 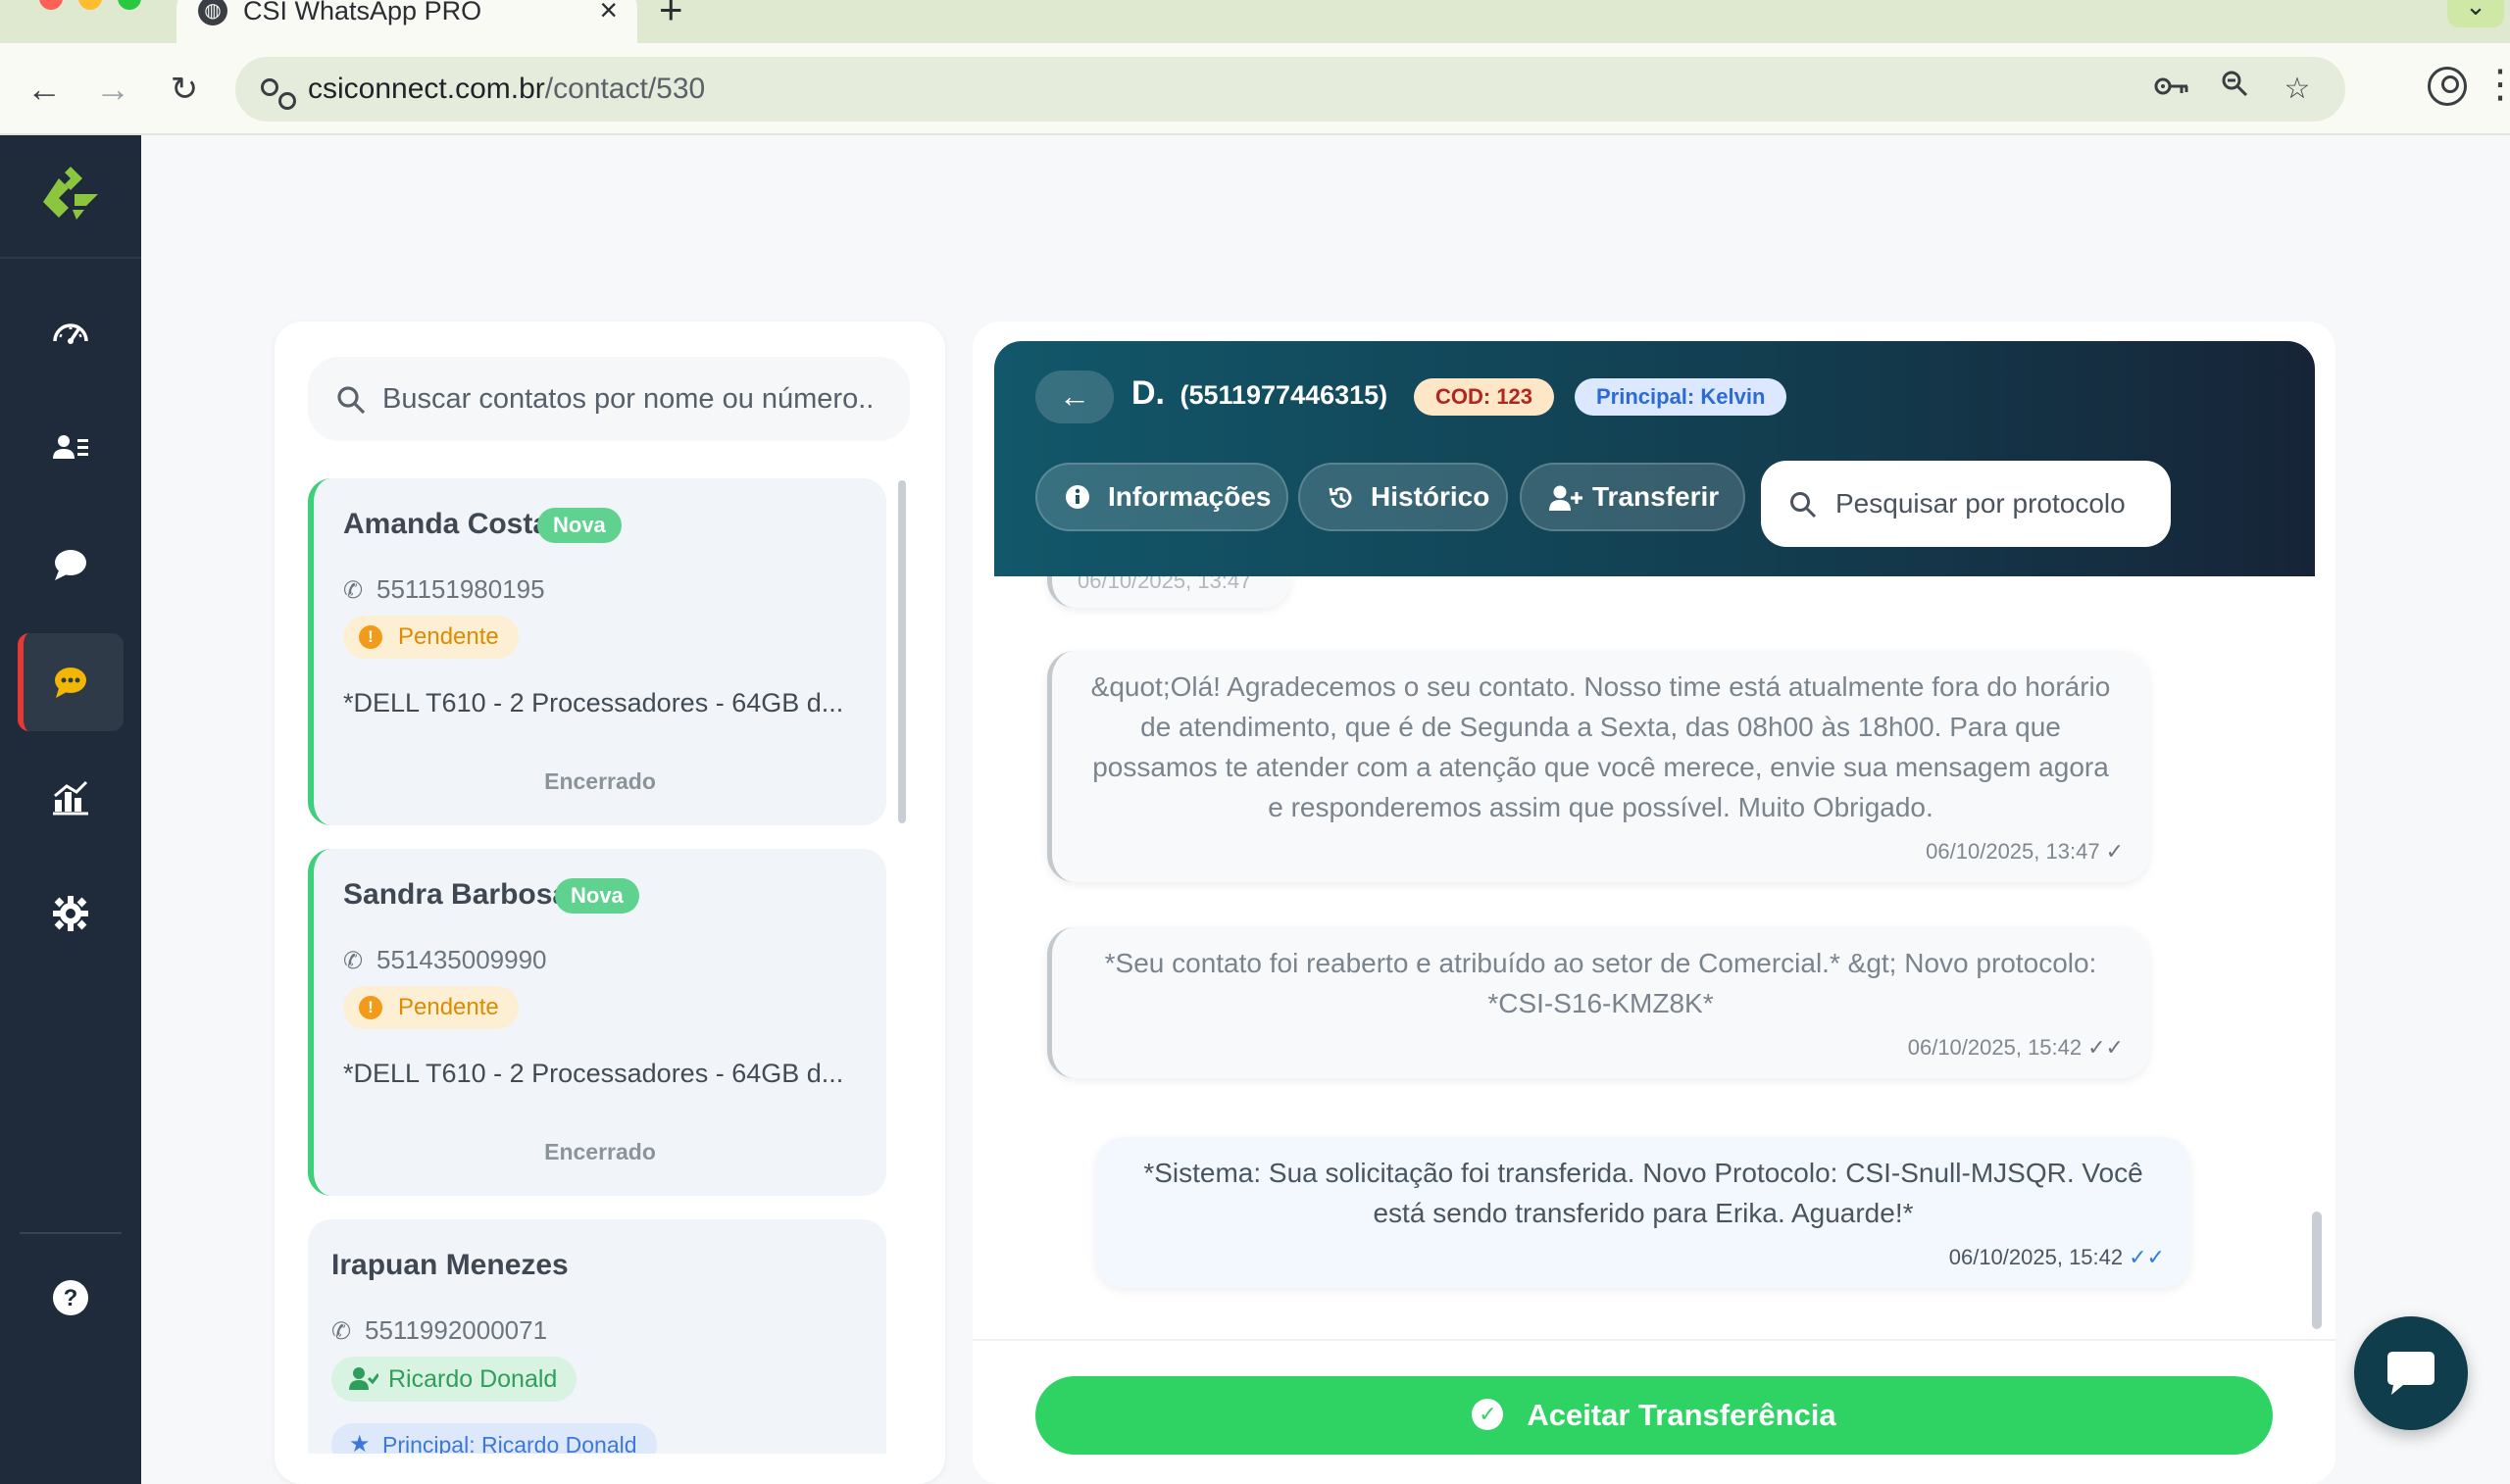 What do you see at coordinates (1430, 496) in the screenshot?
I see `history-button-label: Histórico` at bounding box center [1430, 496].